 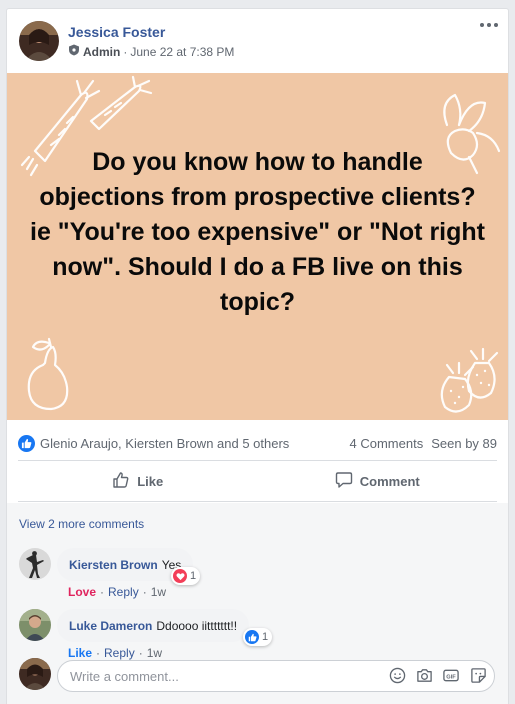 I want to click on admin-shield-icon, so click(x=74, y=51).